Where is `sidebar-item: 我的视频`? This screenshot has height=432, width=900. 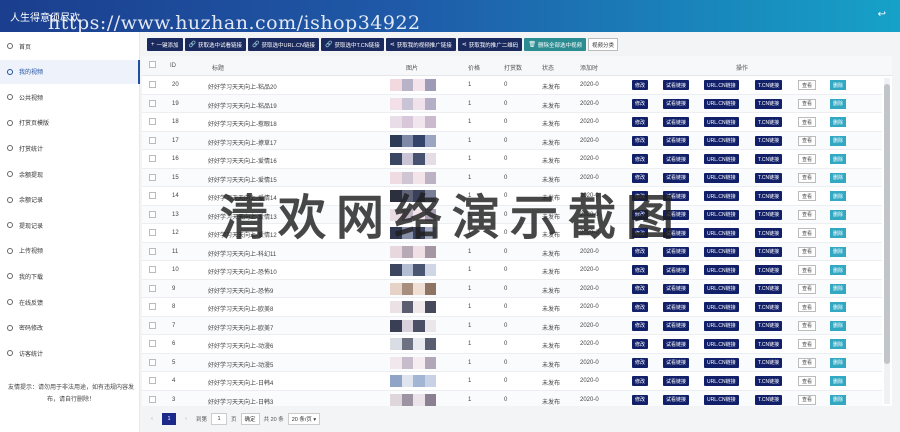 sidebar-item: 我的视频 is located at coordinates (70, 71).